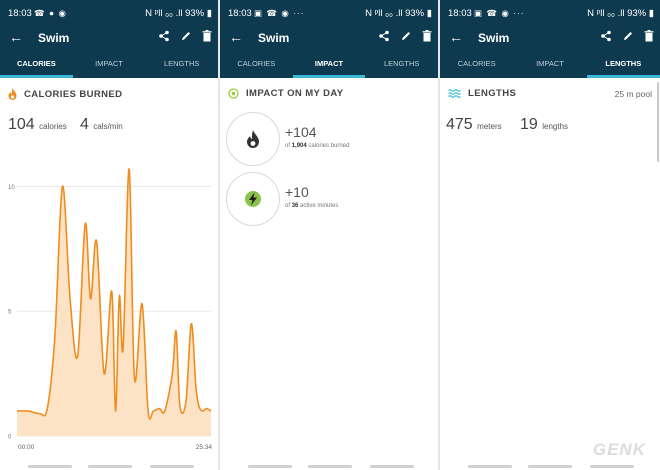  I want to click on target-icon, so click(233, 93).